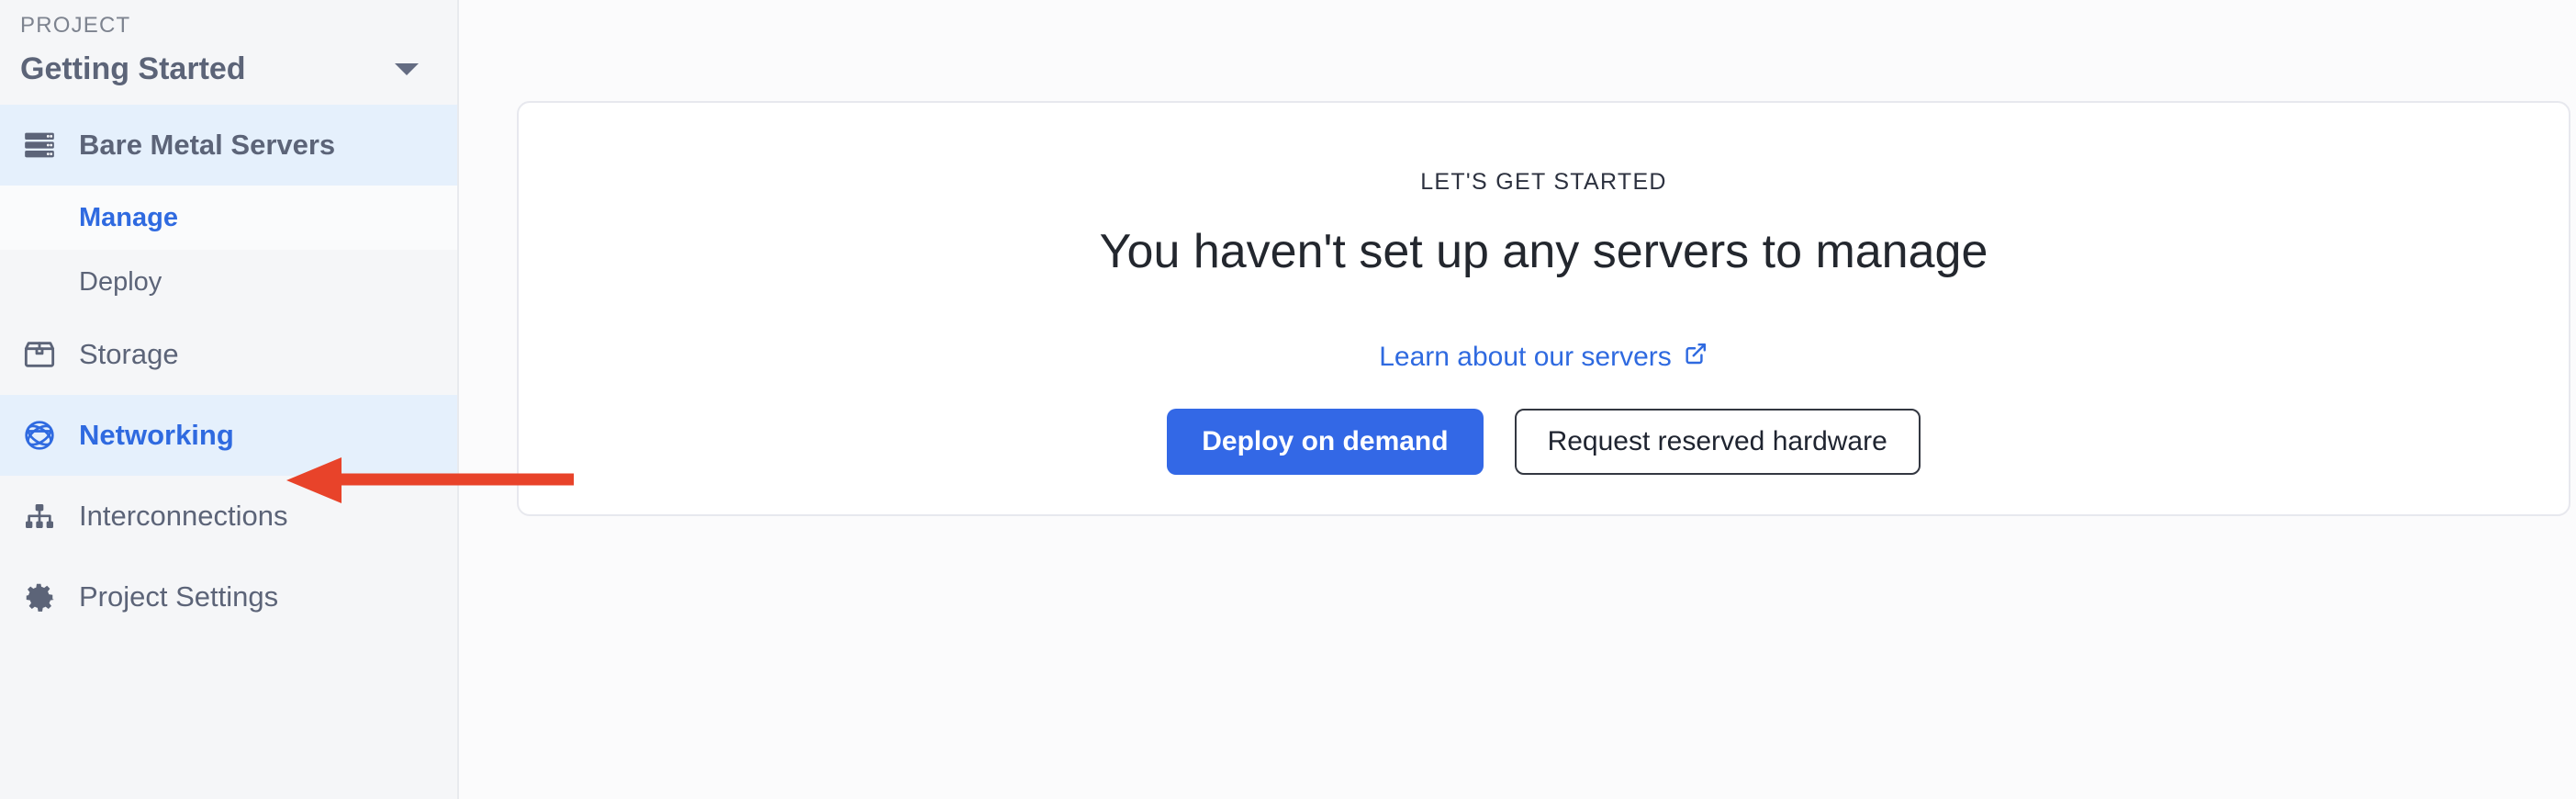 Image resolution: width=2576 pixels, height=799 pixels. Describe the element at coordinates (129, 354) in the screenshot. I see `sidebar-item-label: Storage` at that location.